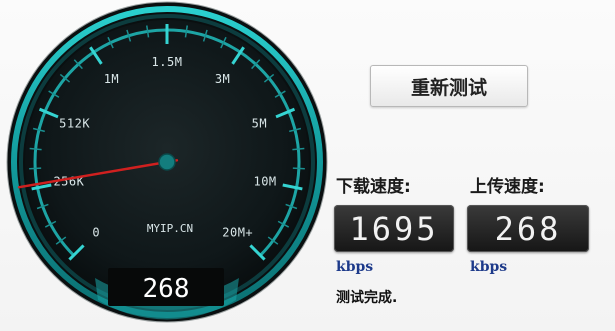  What do you see at coordinates (74, 124) in the screenshot?
I see `gauge-tick-label: 512K` at bounding box center [74, 124].